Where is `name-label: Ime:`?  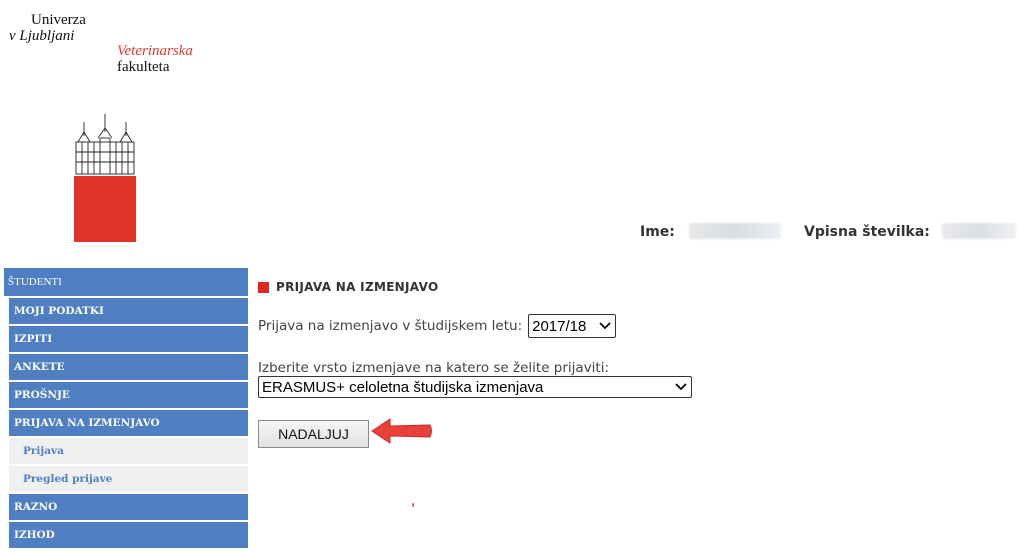 name-label: Ime: is located at coordinates (657, 232).